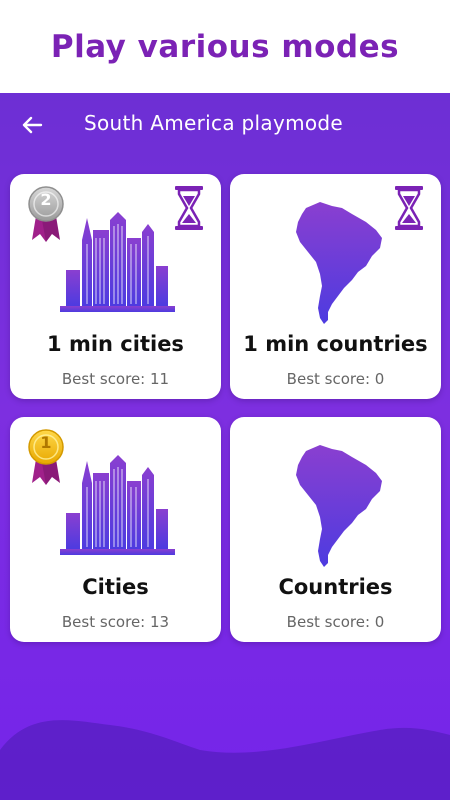 The width and height of the screenshot is (450, 800). I want to click on mode-card-countries: Countries Best score: 0, so click(335, 529).